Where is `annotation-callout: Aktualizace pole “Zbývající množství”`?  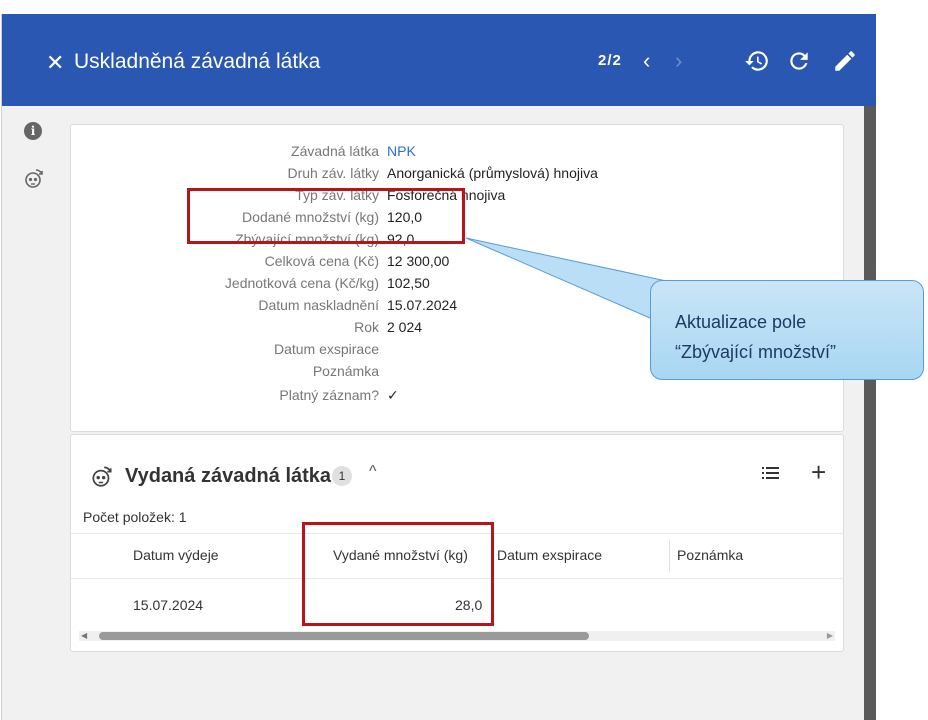
annotation-callout: Aktualizace pole “Zbývající množství” is located at coordinates (787, 330).